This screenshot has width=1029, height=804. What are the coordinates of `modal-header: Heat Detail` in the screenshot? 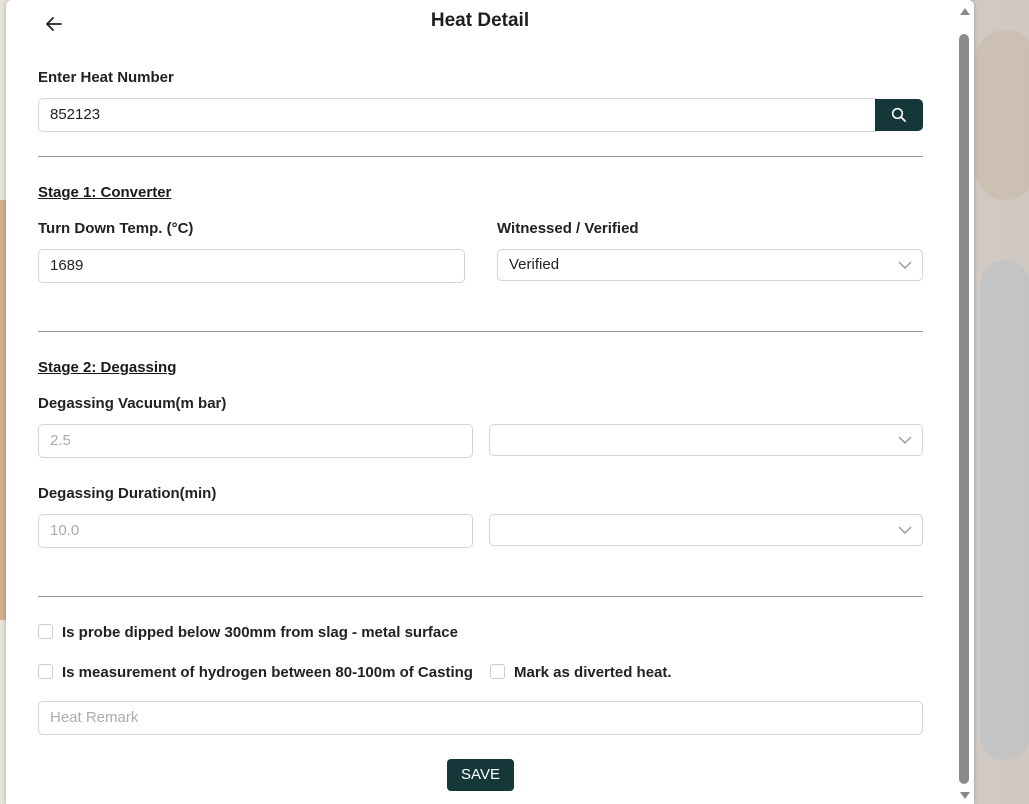 It's located at (480, 22).